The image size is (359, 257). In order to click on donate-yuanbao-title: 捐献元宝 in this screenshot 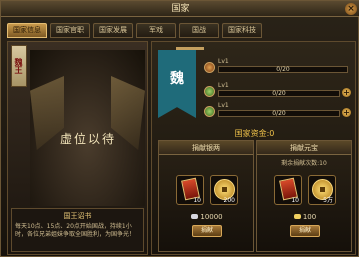, I will do `click(304, 148)`.